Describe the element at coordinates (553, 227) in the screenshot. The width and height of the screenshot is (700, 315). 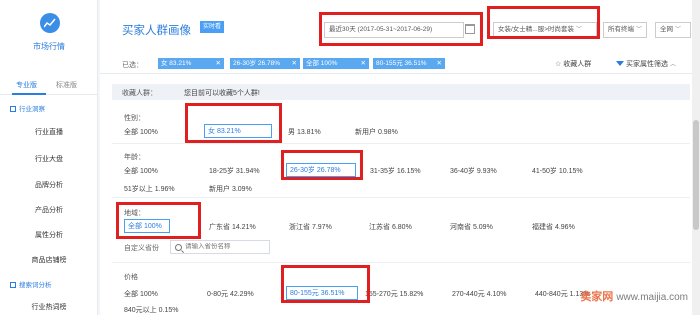
I see `region-option-fujian: 福建省 4.96%` at that location.